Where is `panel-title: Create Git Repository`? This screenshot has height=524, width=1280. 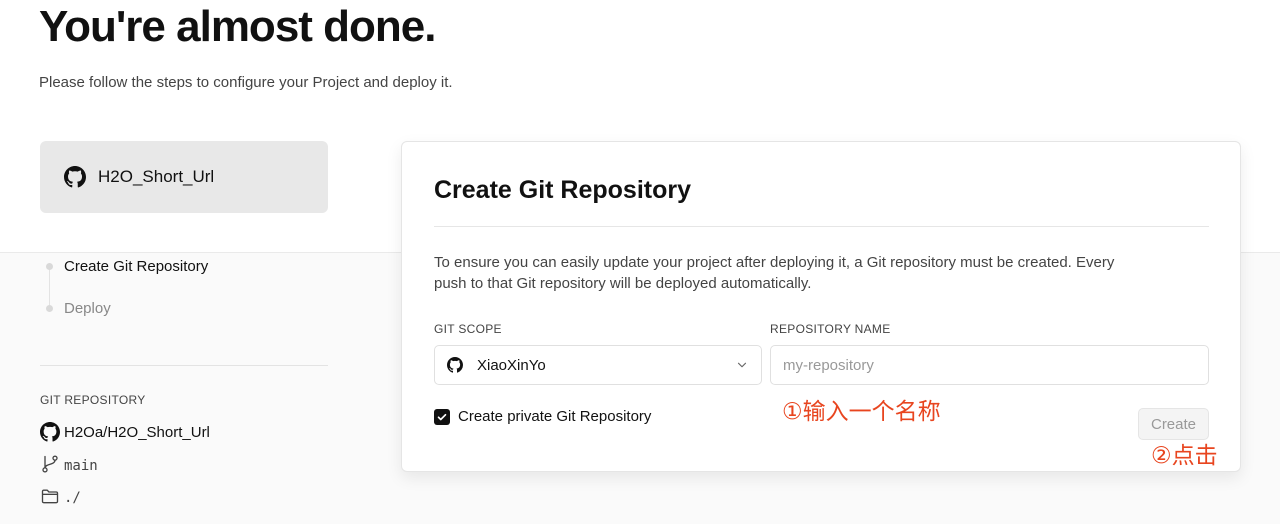 panel-title: Create Git Repository is located at coordinates (563, 190).